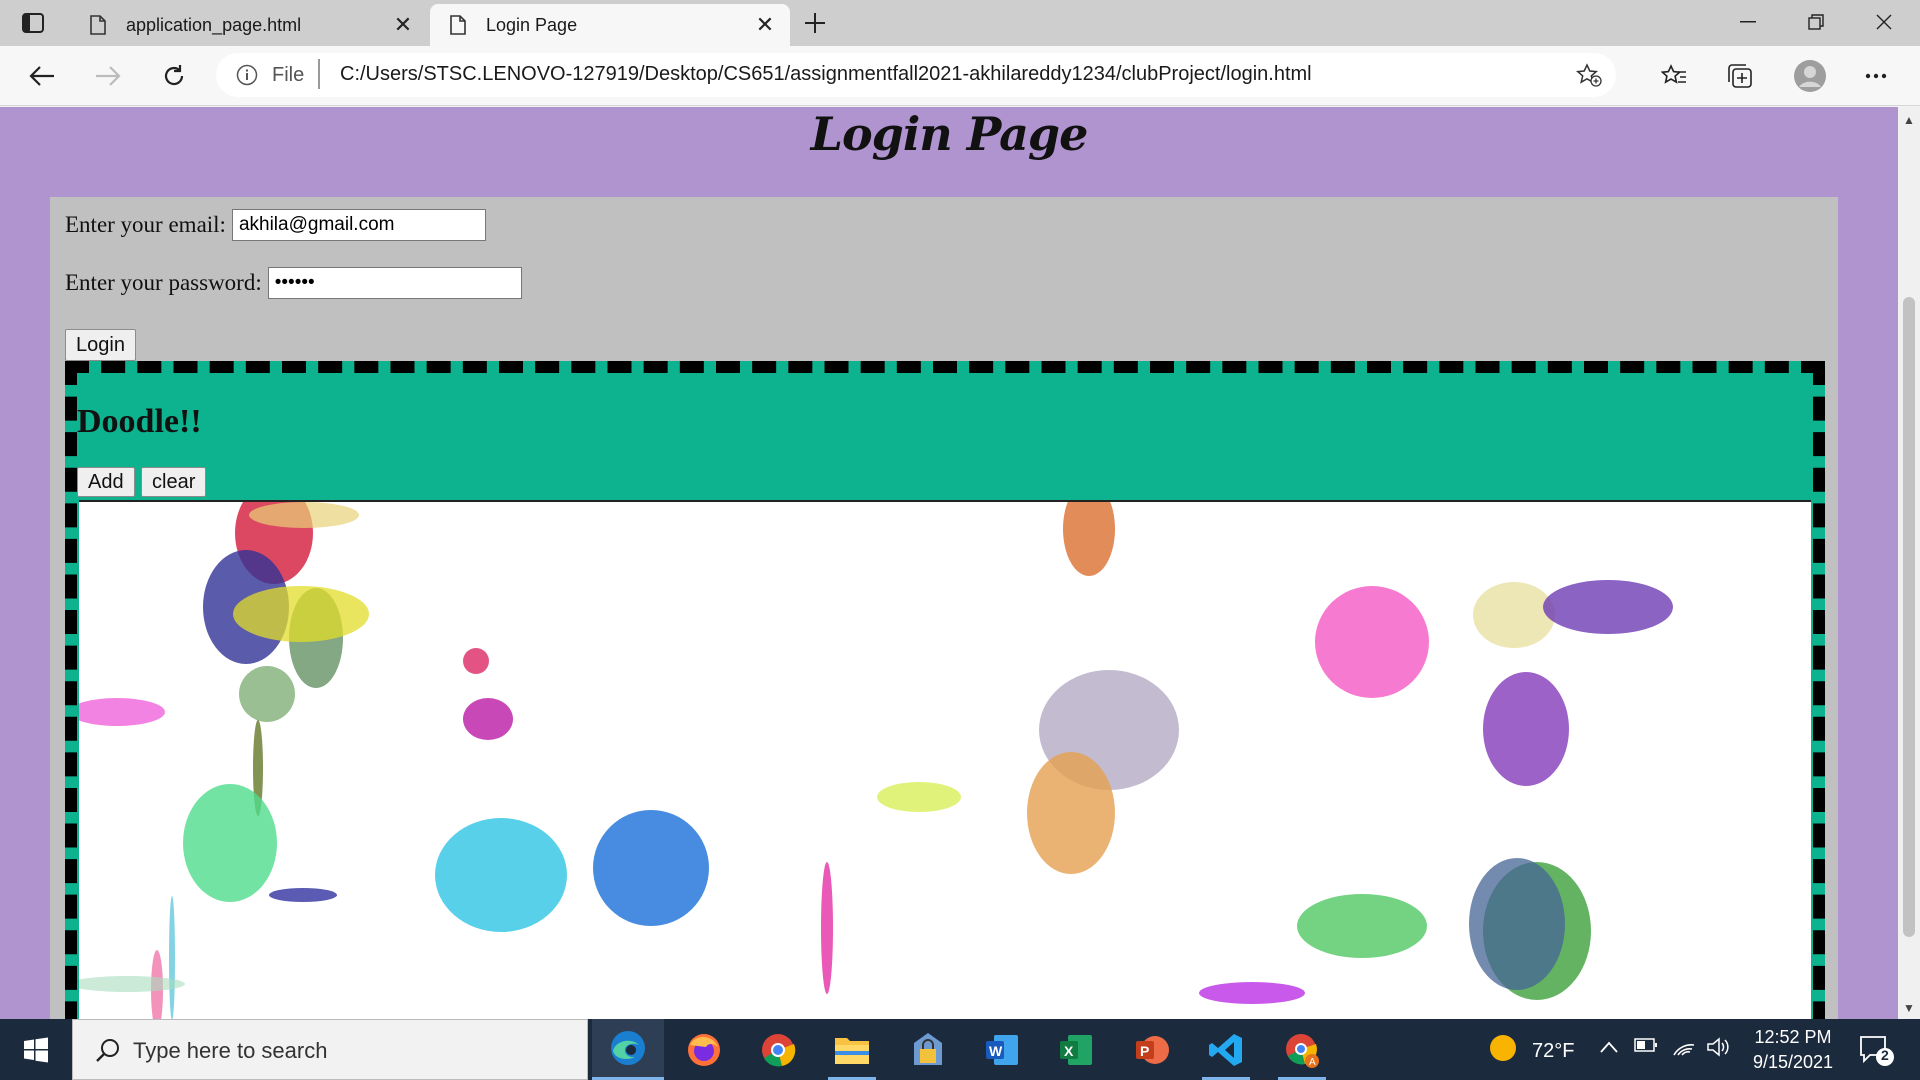  I want to click on notification-badge: 2, so click(1885, 1055).